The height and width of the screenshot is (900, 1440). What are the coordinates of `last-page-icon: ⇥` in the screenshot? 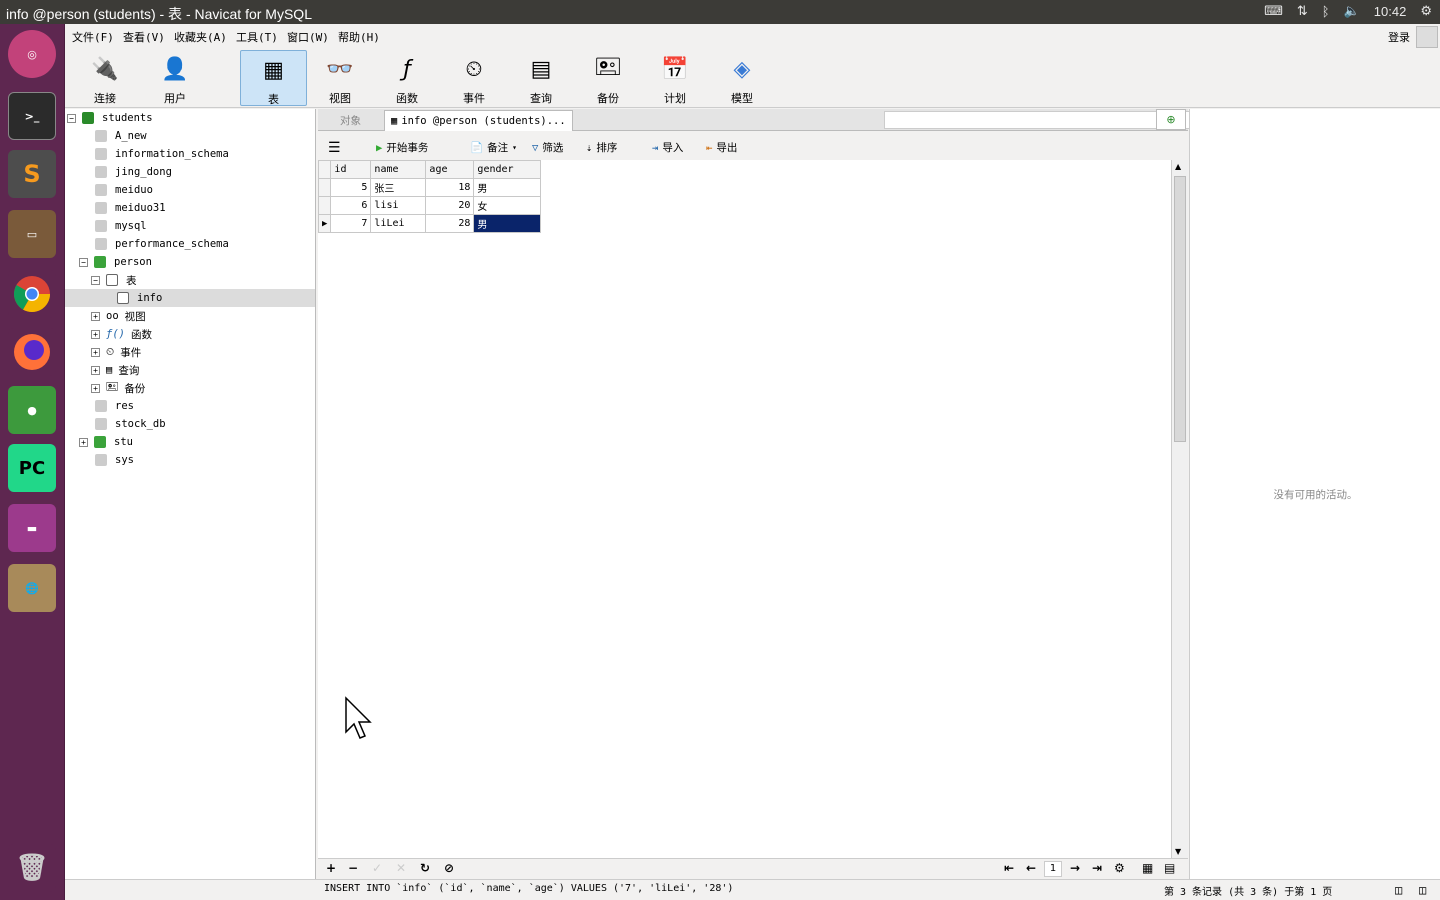 It's located at (1097, 868).